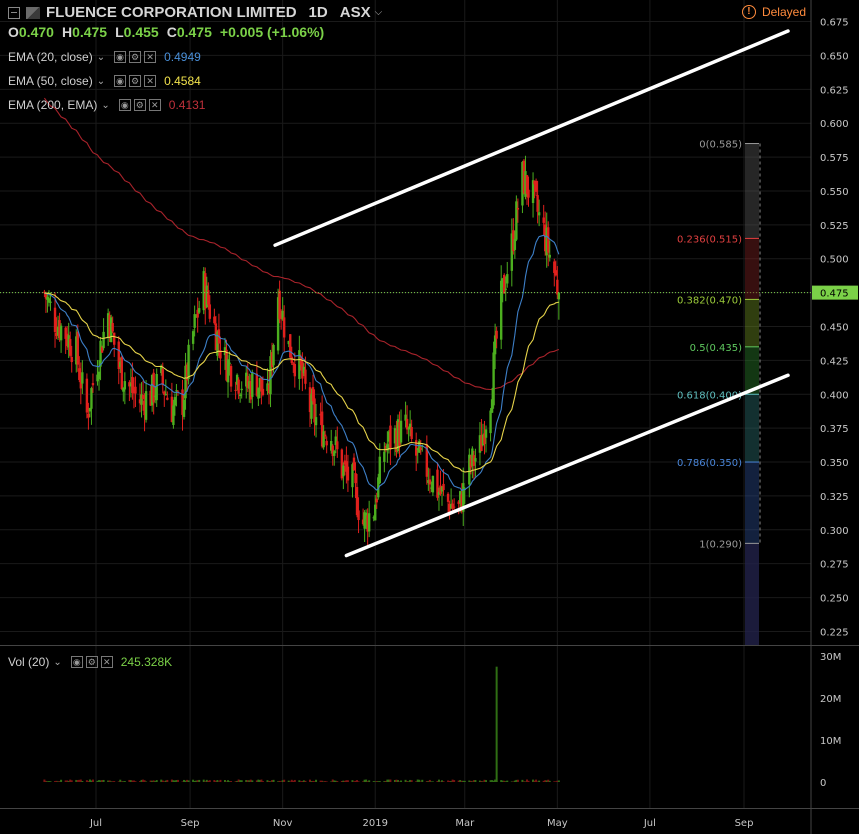 Image resolution: width=859 pixels, height=834 pixels. Describe the element at coordinates (379, 12) in the screenshot. I see `chevron-down-icon: ⌵` at that location.